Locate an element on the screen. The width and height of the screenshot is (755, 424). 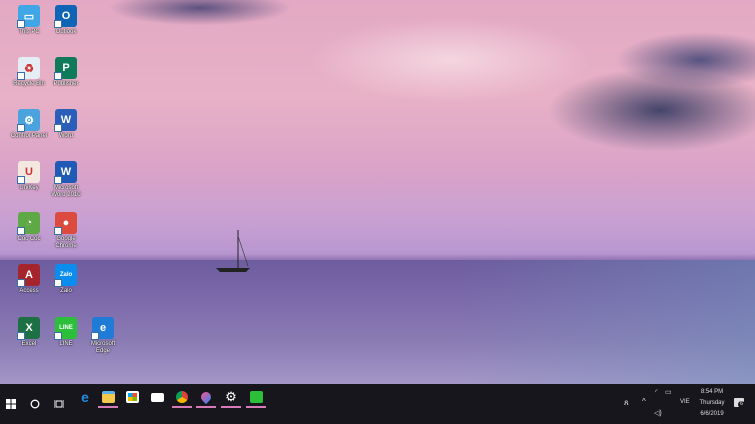
desktop-icon-label: This PC is located at coordinates (29, 32).